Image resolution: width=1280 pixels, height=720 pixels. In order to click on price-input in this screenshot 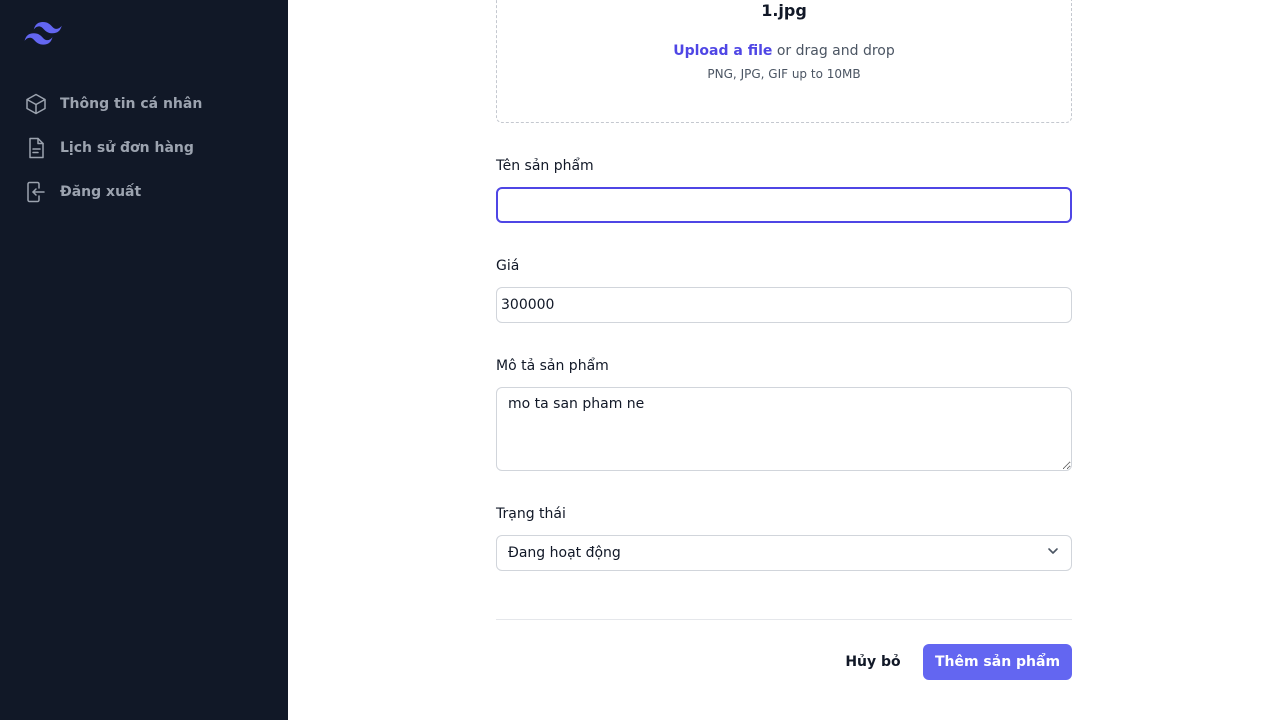, I will do `click(784, 305)`.